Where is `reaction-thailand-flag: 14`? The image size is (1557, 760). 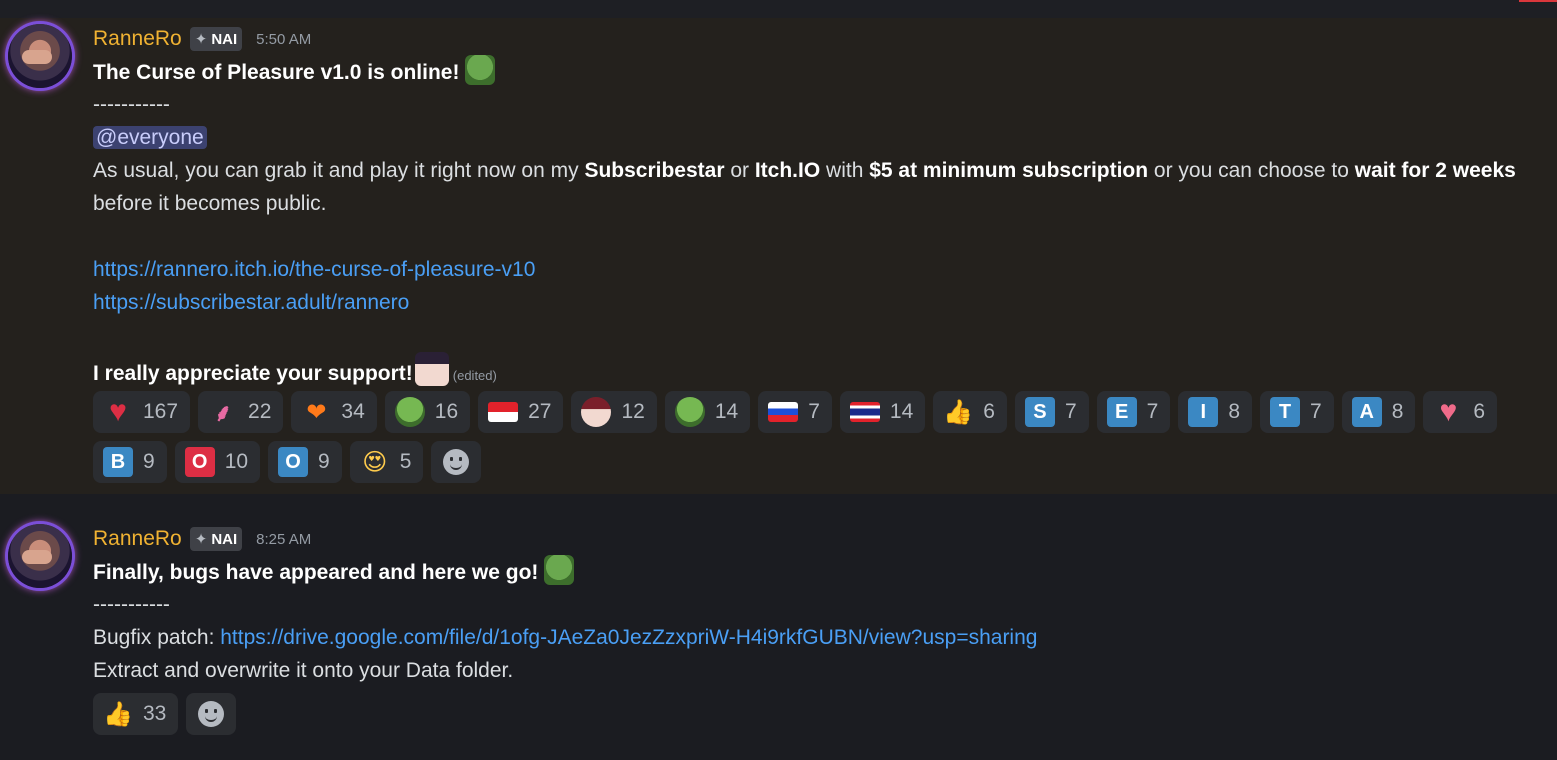
reaction-thailand-flag: 14 is located at coordinates (882, 412).